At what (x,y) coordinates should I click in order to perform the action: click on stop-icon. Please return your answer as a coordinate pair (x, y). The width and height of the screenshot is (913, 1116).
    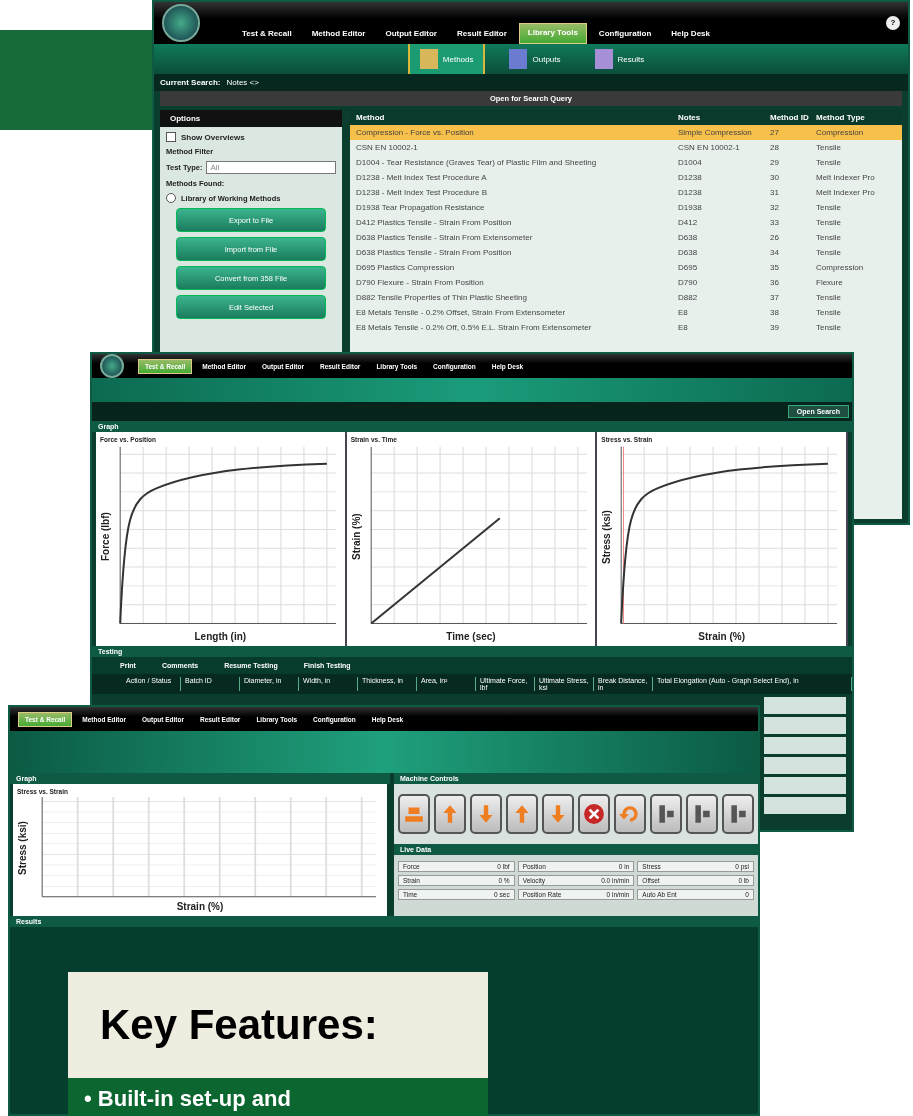
    Looking at the image, I should click on (594, 814).